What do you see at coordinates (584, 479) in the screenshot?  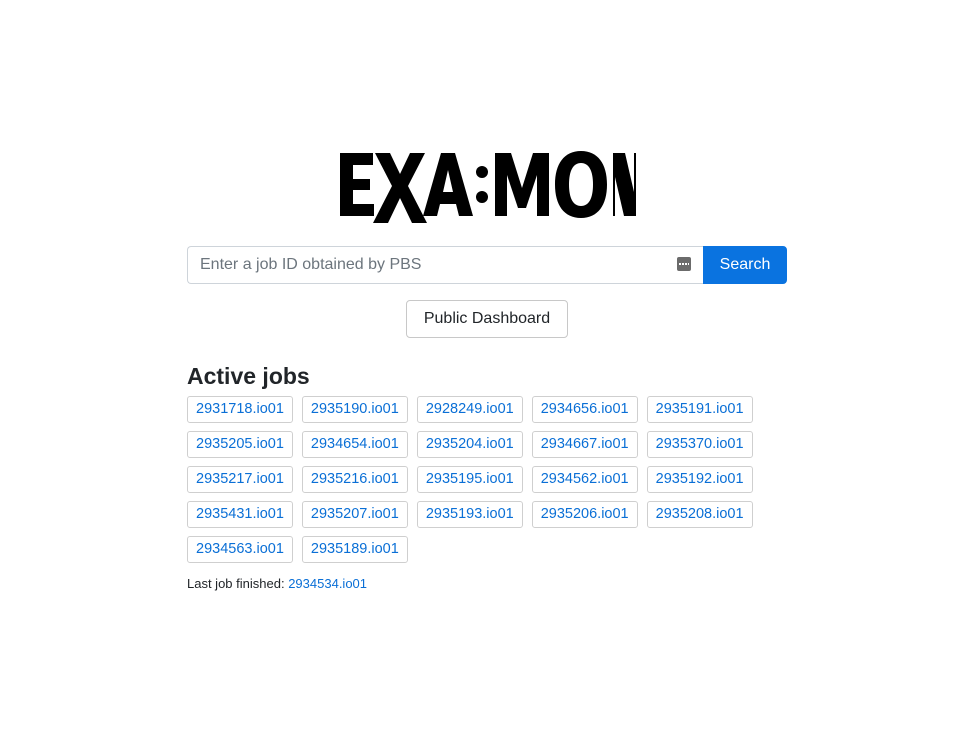 I see `job-link: 2934562.io01` at bounding box center [584, 479].